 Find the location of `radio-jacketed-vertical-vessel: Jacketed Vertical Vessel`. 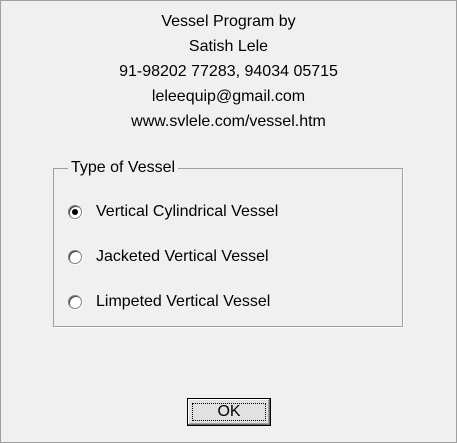

radio-jacketed-vertical-vessel: Jacketed Vertical Vessel is located at coordinates (168, 257).